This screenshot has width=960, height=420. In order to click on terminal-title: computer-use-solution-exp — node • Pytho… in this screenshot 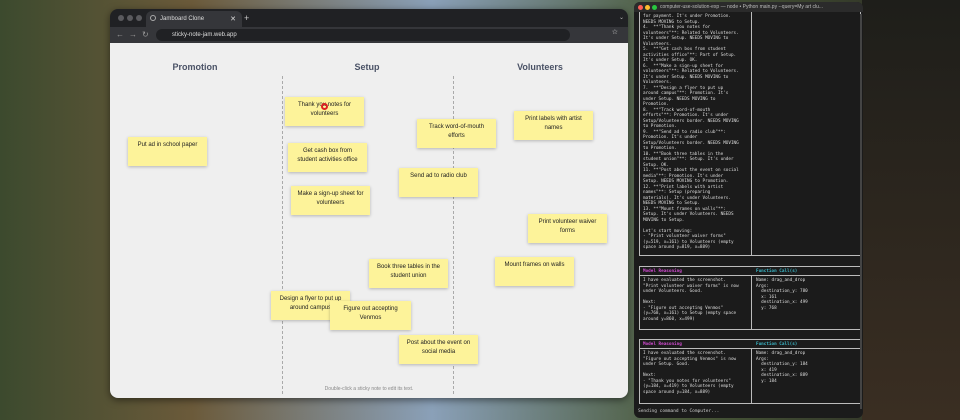, I will do `click(742, 7)`.